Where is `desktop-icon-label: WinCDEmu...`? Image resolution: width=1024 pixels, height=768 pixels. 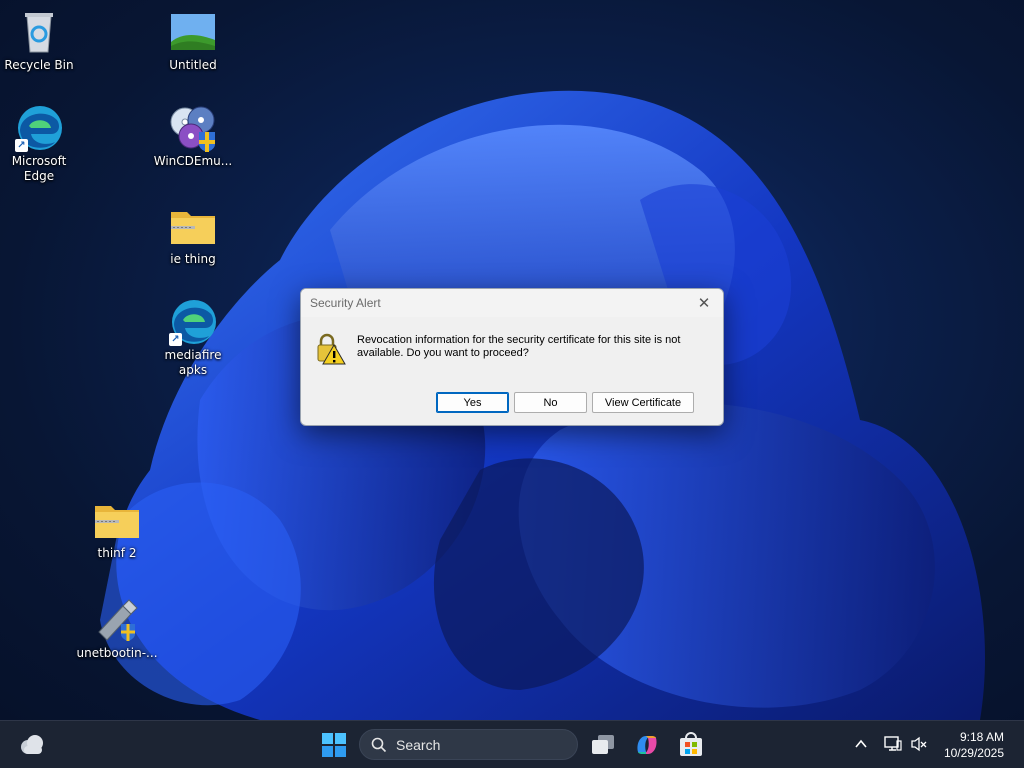 desktop-icon-label: WinCDEmu... is located at coordinates (193, 161).